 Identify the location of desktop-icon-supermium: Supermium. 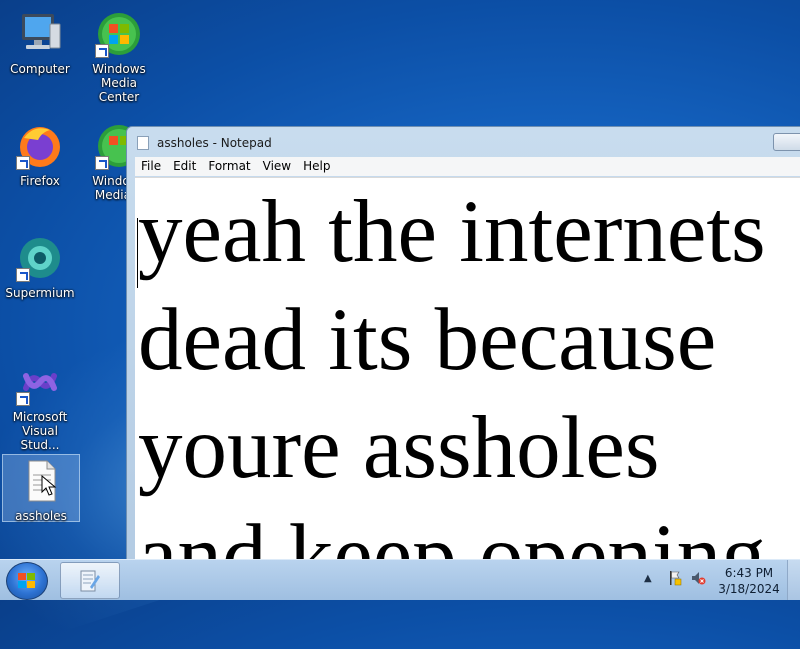
(40, 266).